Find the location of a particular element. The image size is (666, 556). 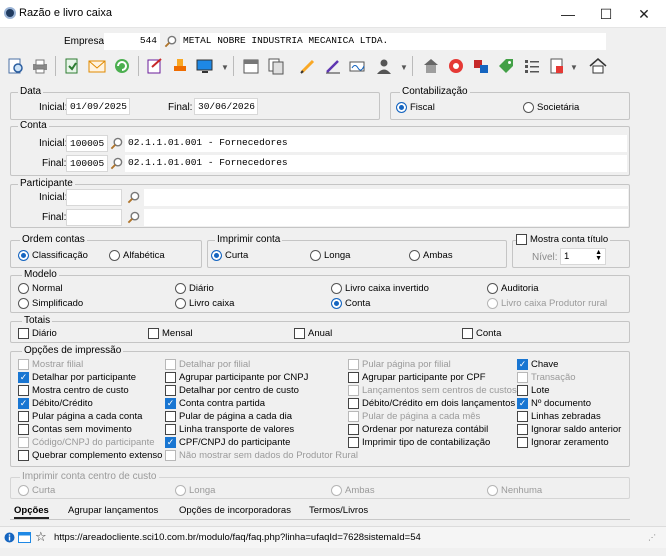

checkbox-totais-conta-box is located at coordinates (467, 333).